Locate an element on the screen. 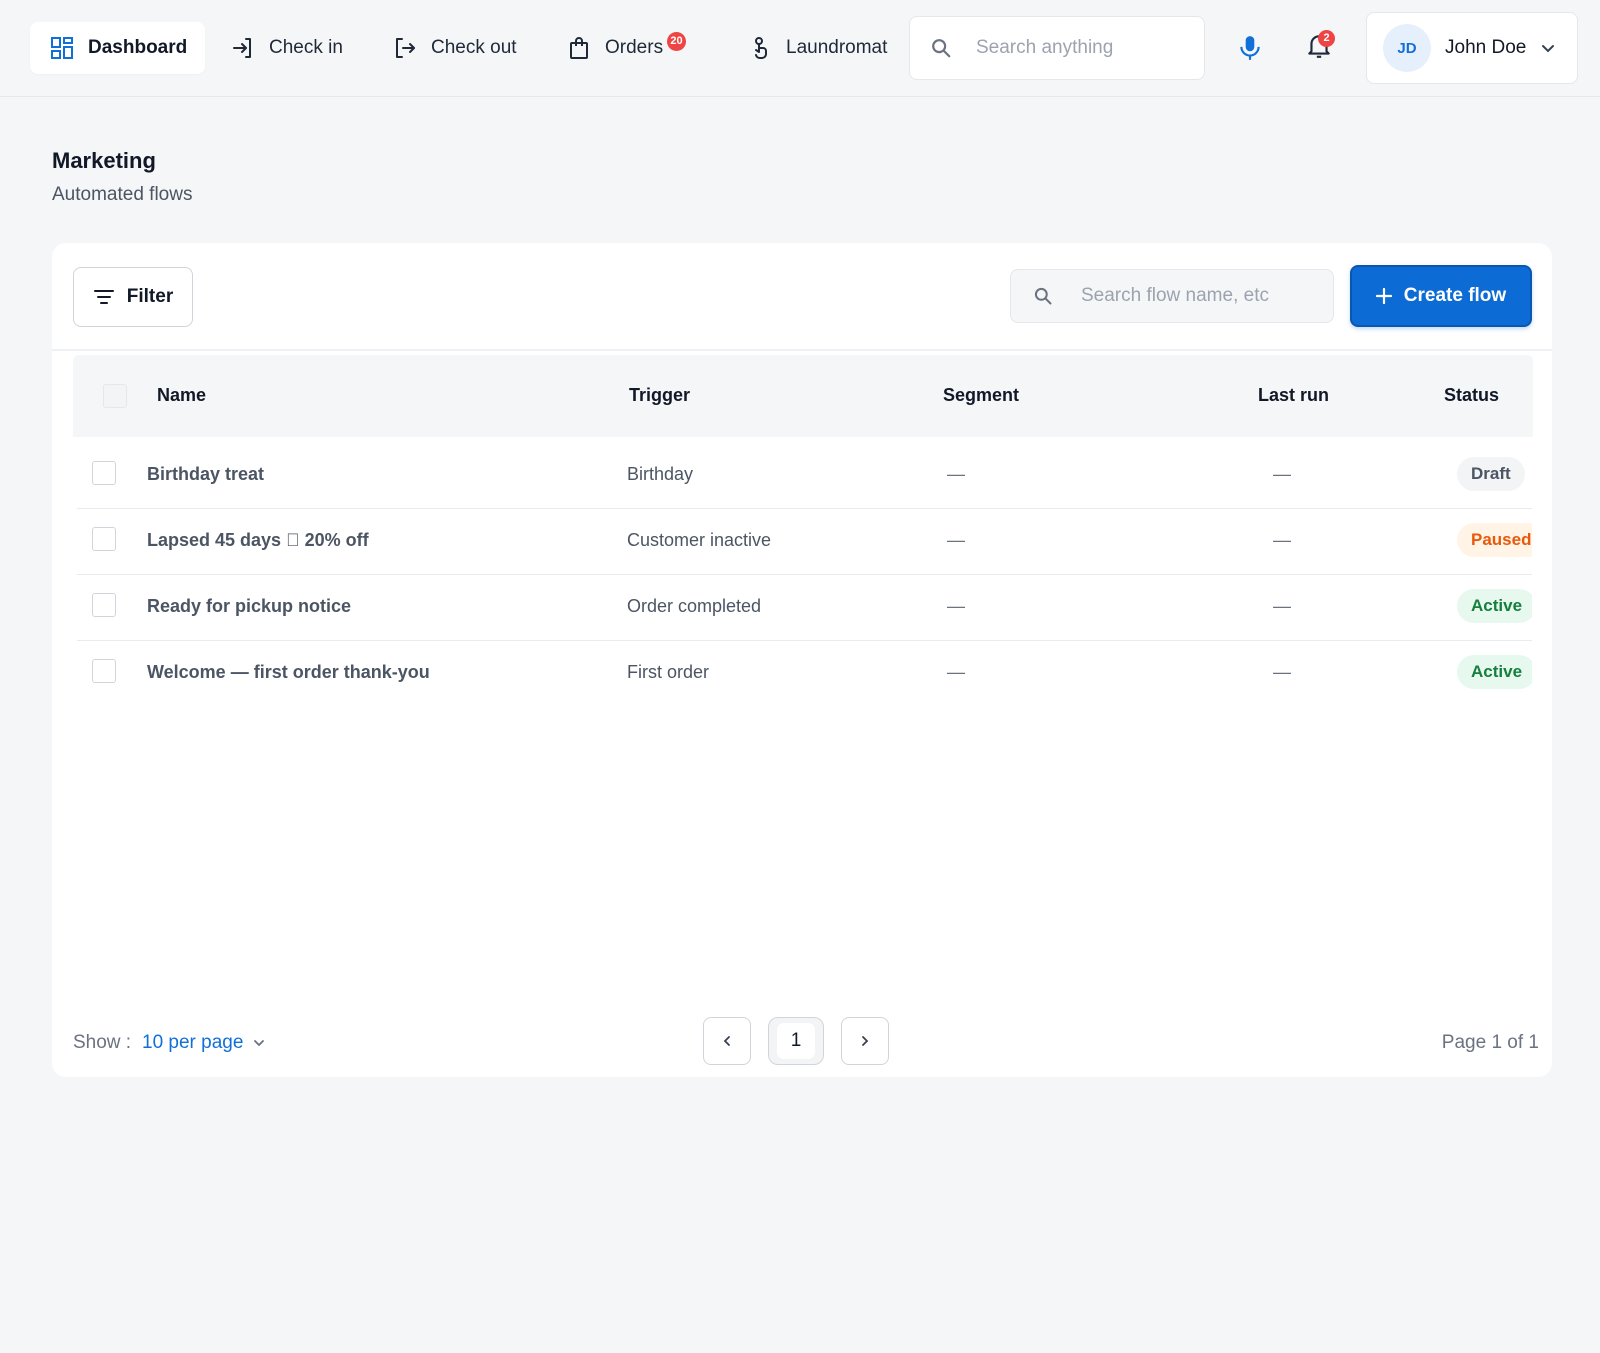 The width and height of the screenshot is (1600, 1353). create-flow-label: Create flow is located at coordinates (1455, 295).